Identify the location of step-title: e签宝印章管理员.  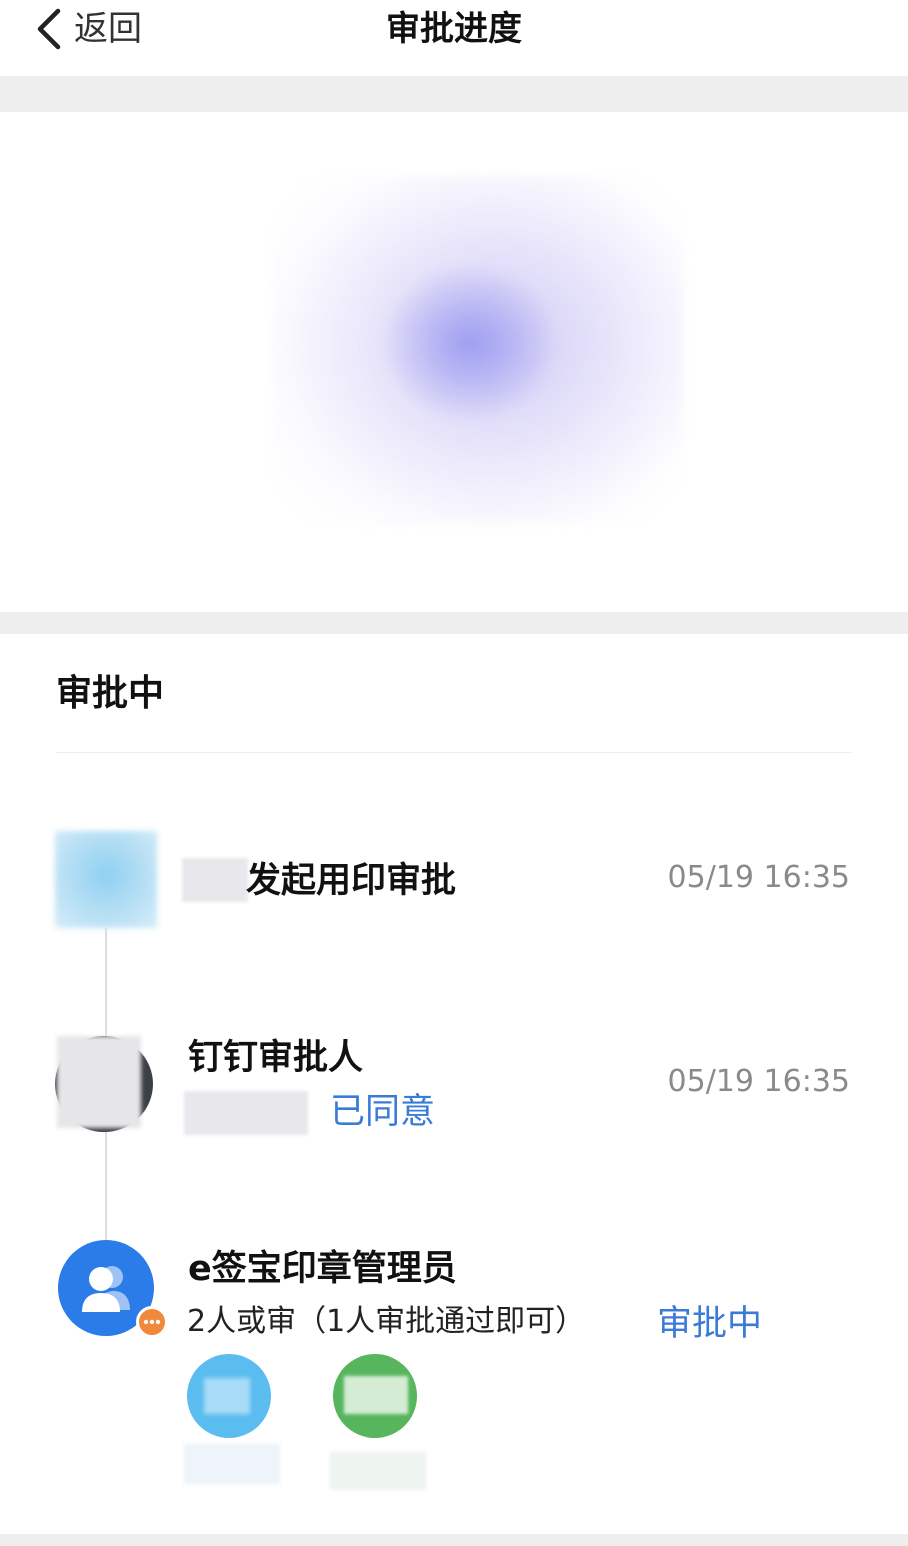
(322, 1269).